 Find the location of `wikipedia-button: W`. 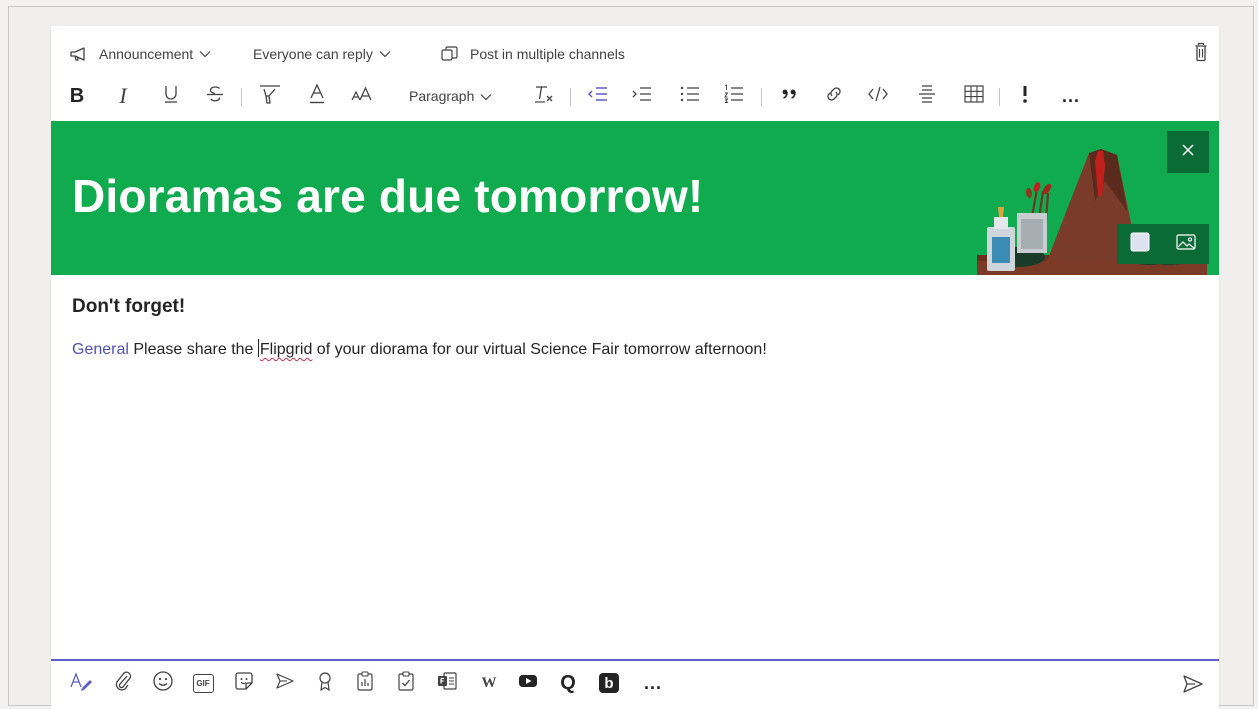

wikipedia-button: W is located at coordinates (489, 683).